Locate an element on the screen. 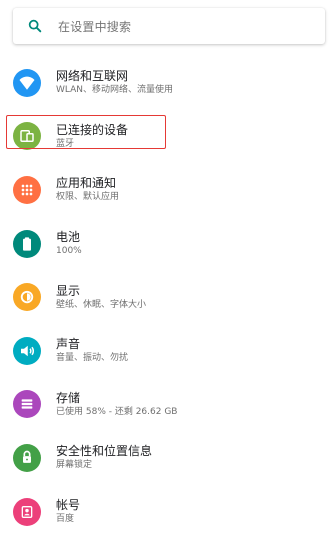 This screenshot has height=552, width=334. apps-notifications-highlight is located at coordinates (86, 132).